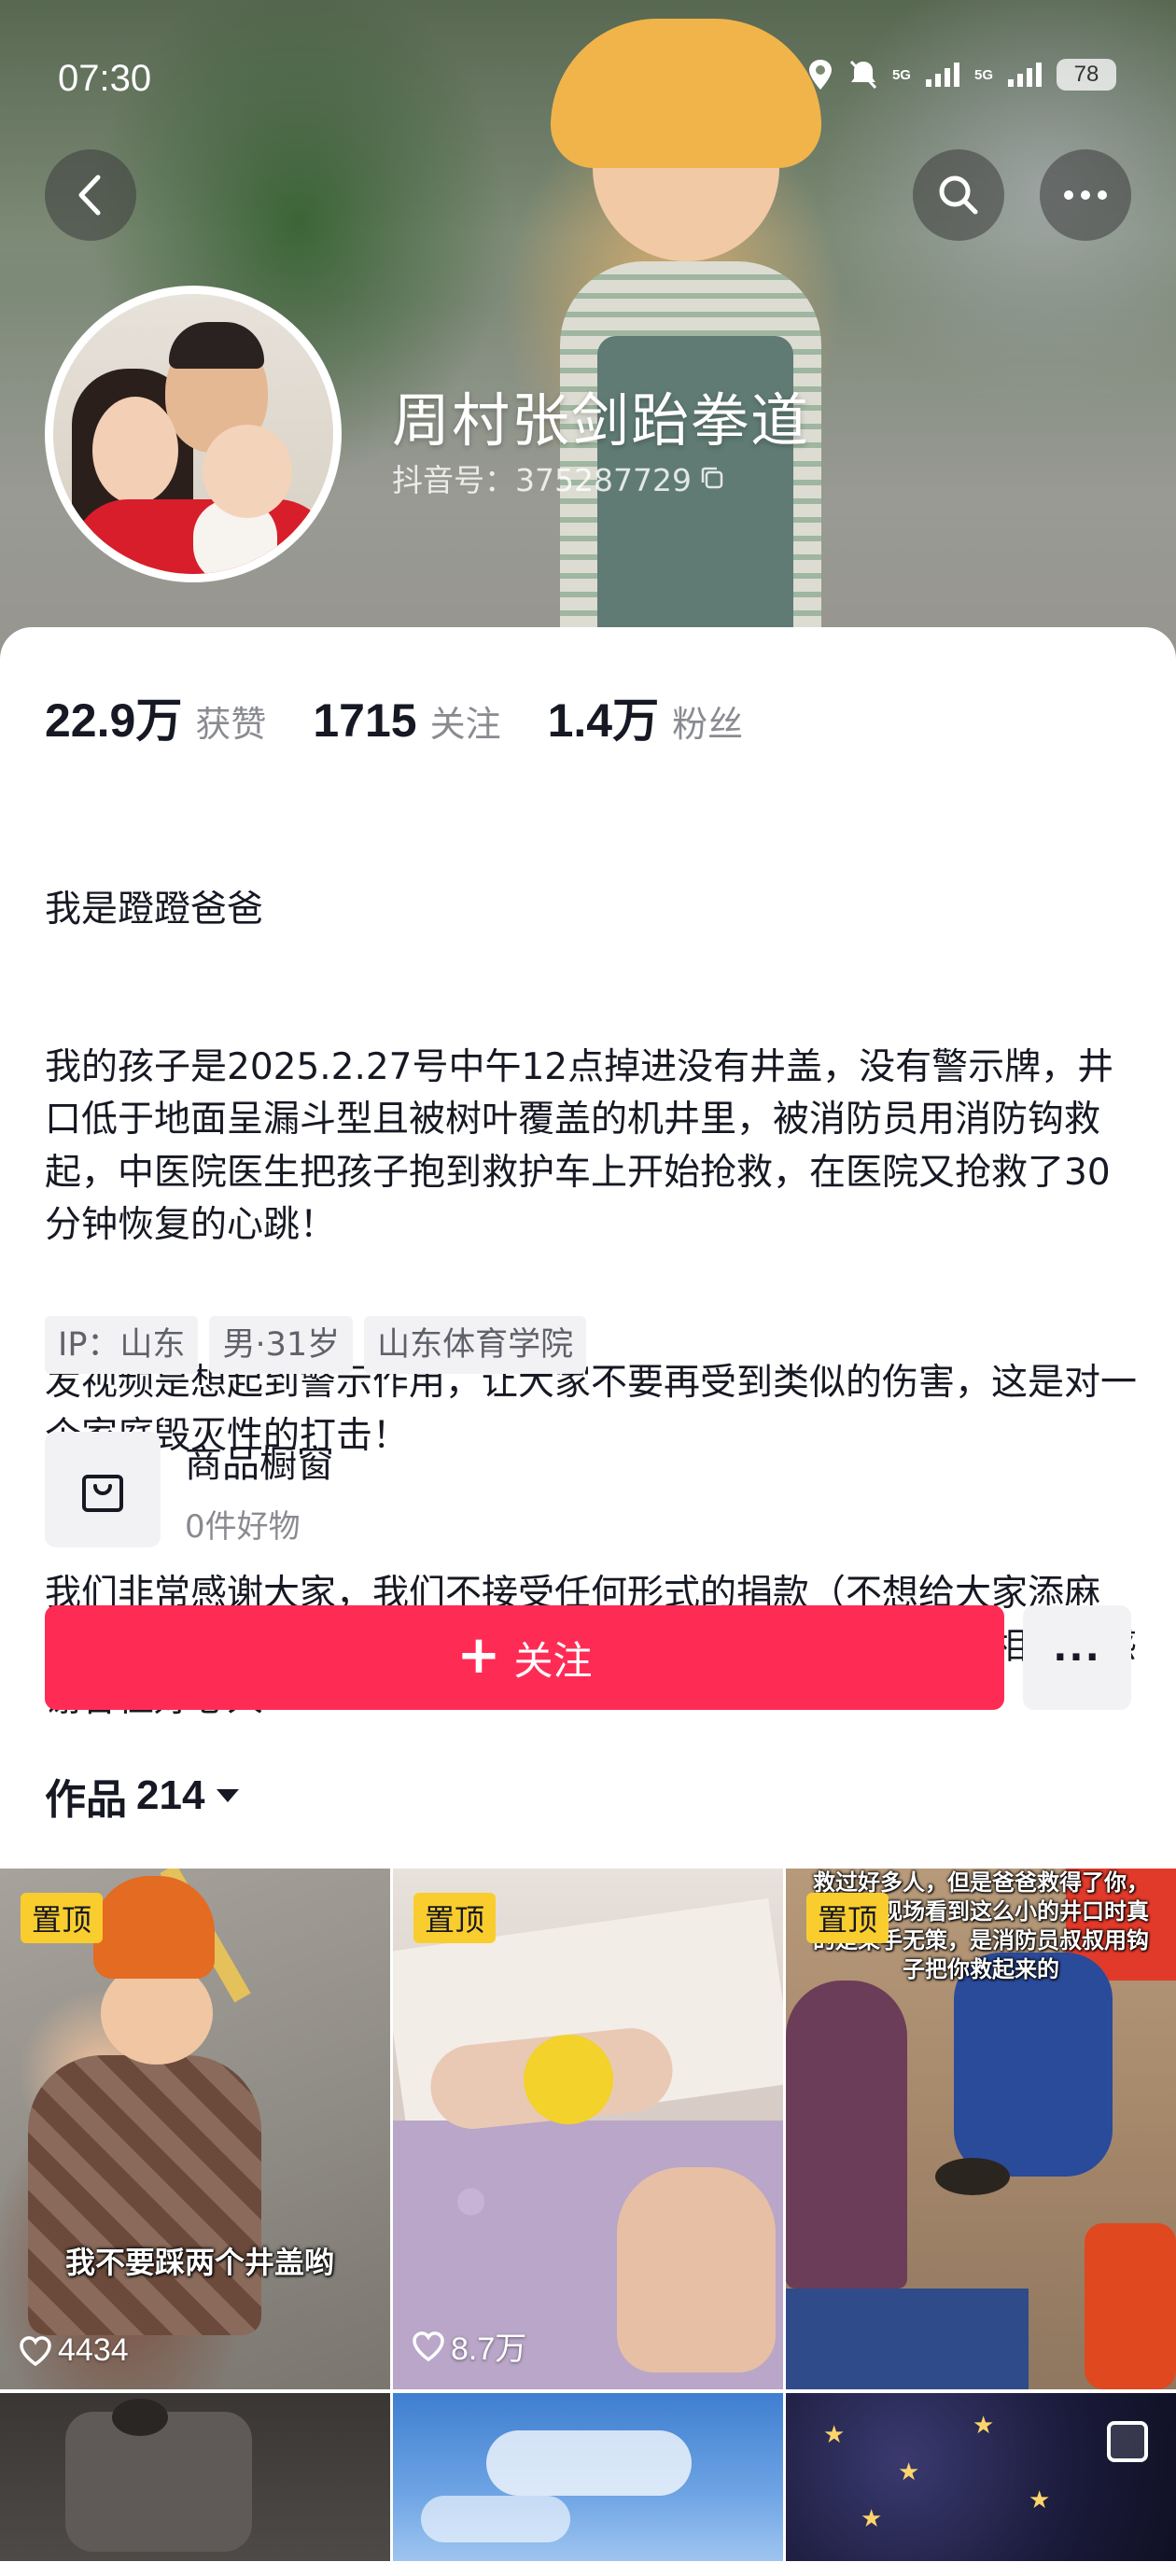 This screenshot has width=1176, height=2576. Describe the element at coordinates (243, 1526) in the screenshot. I see `showcase-subtitle: 0件好物` at that location.